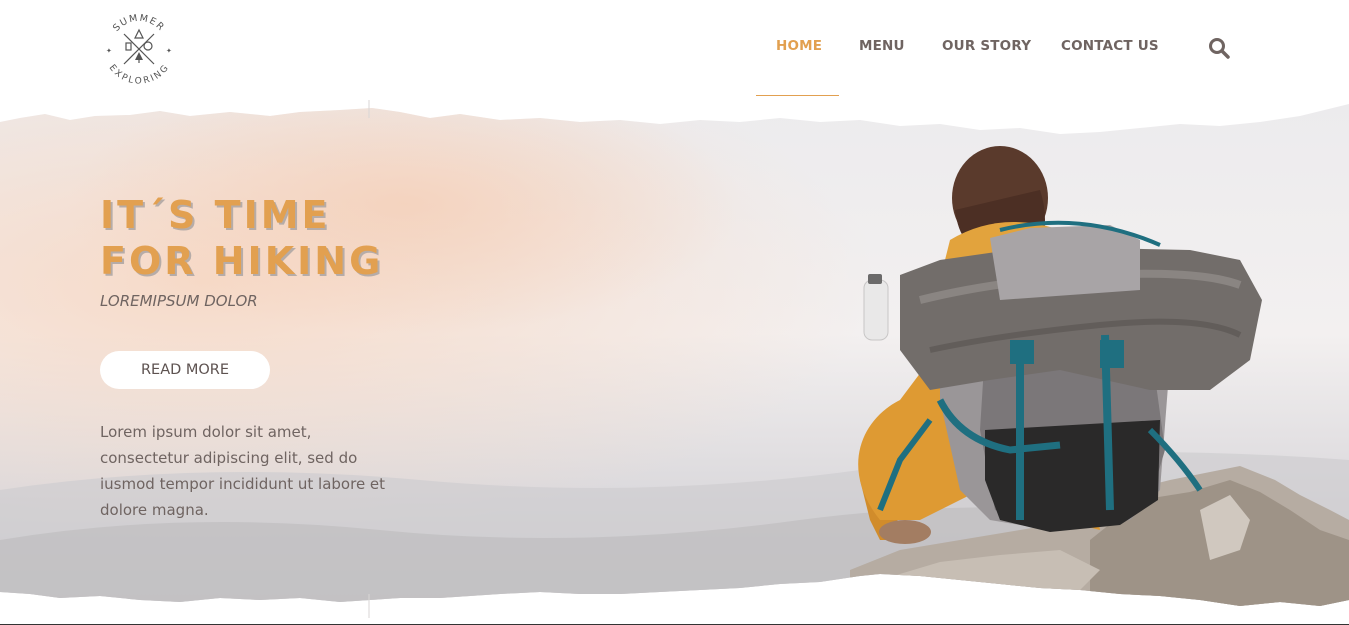 The width and height of the screenshot is (1349, 625). Describe the element at coordinates (242, 261) in the screenshot. I see `hero-headline-line2: FOR HIKING` at that location.